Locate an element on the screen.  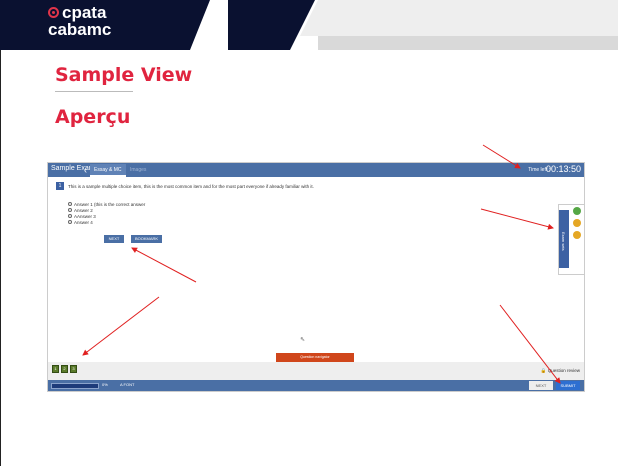
logo-line1: cpata is located at coordinates (84, 12).